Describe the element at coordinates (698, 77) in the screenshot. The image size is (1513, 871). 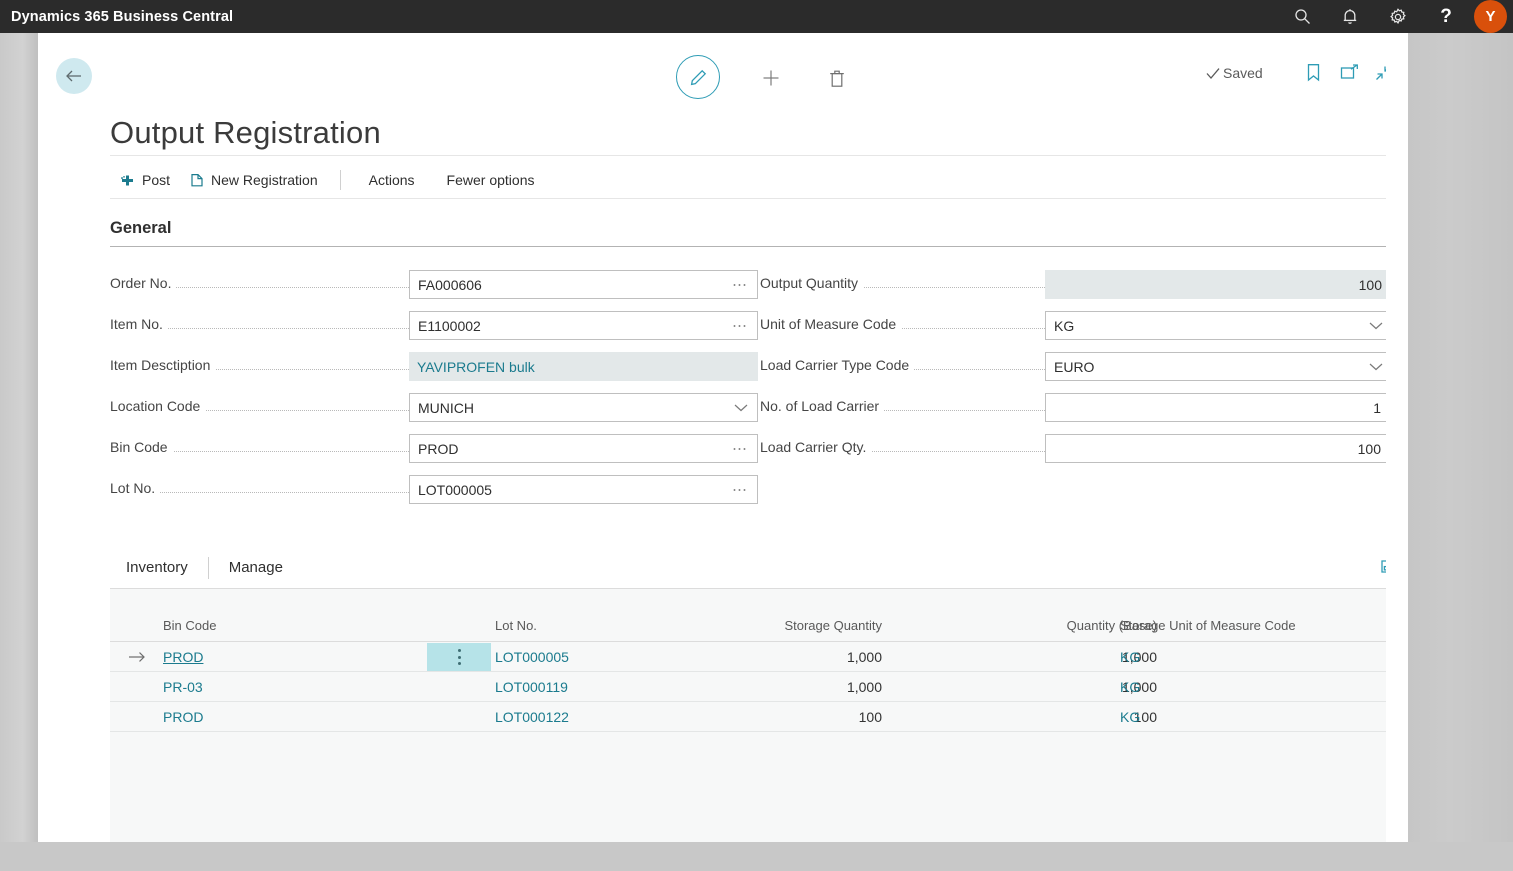
I see `edit-button` at that location.